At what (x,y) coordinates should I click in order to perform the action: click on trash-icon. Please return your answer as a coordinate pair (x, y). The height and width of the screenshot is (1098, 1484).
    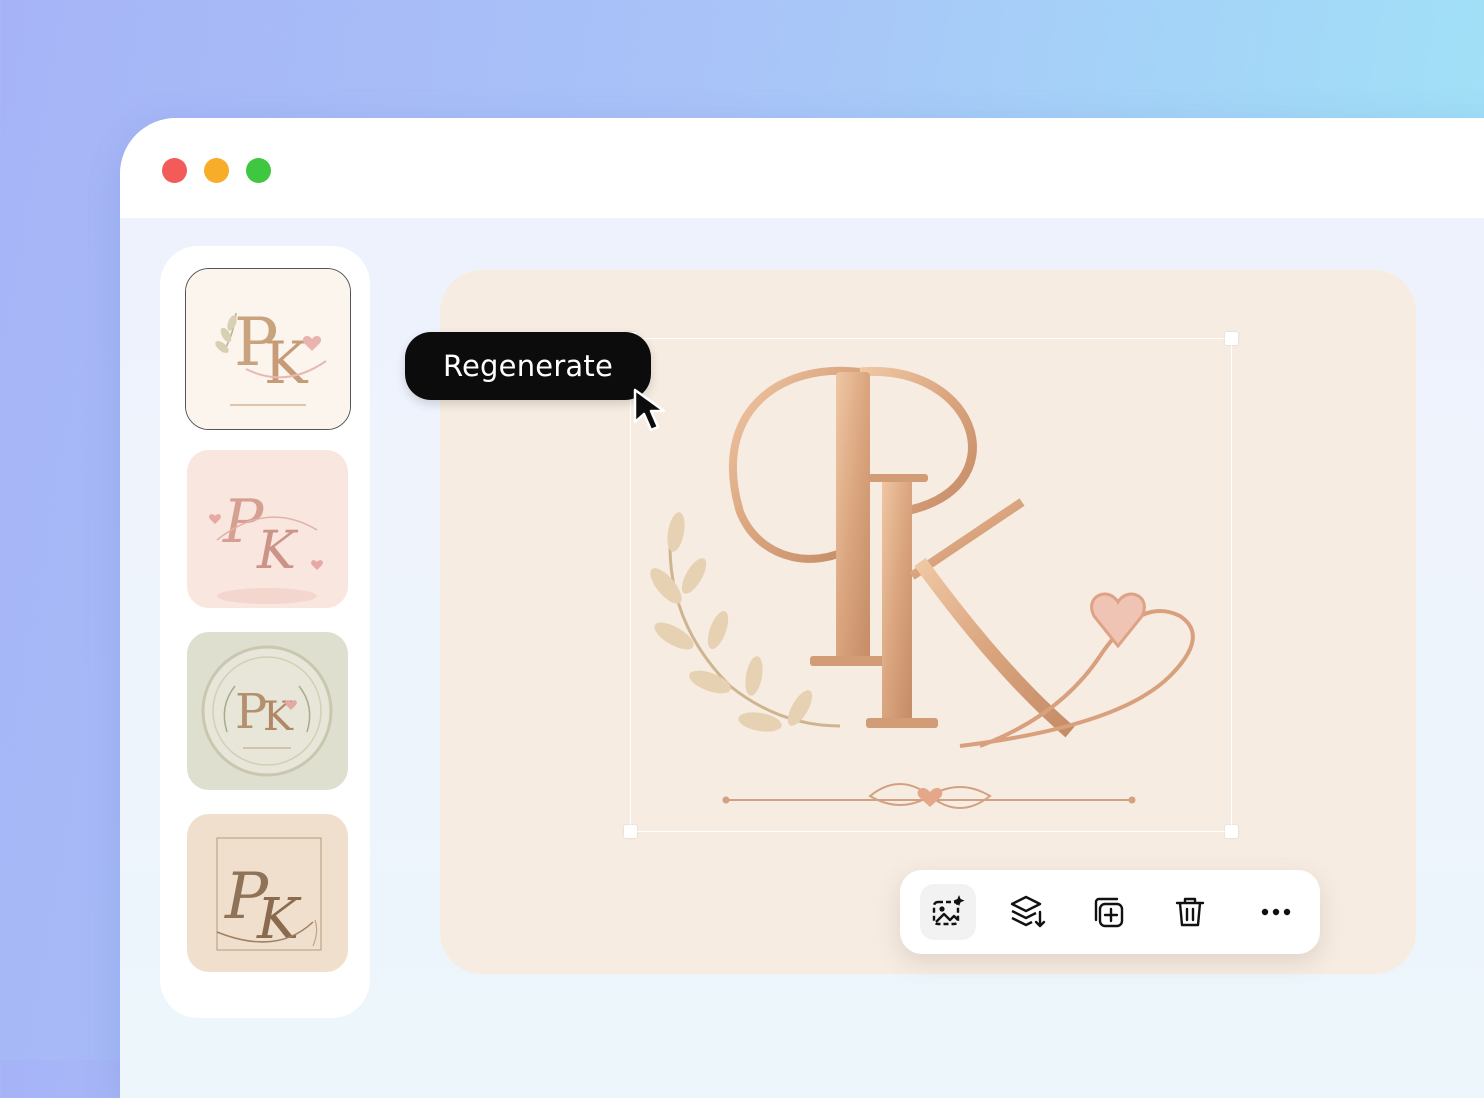
    Looking at the image, I should click on (1190, 912).